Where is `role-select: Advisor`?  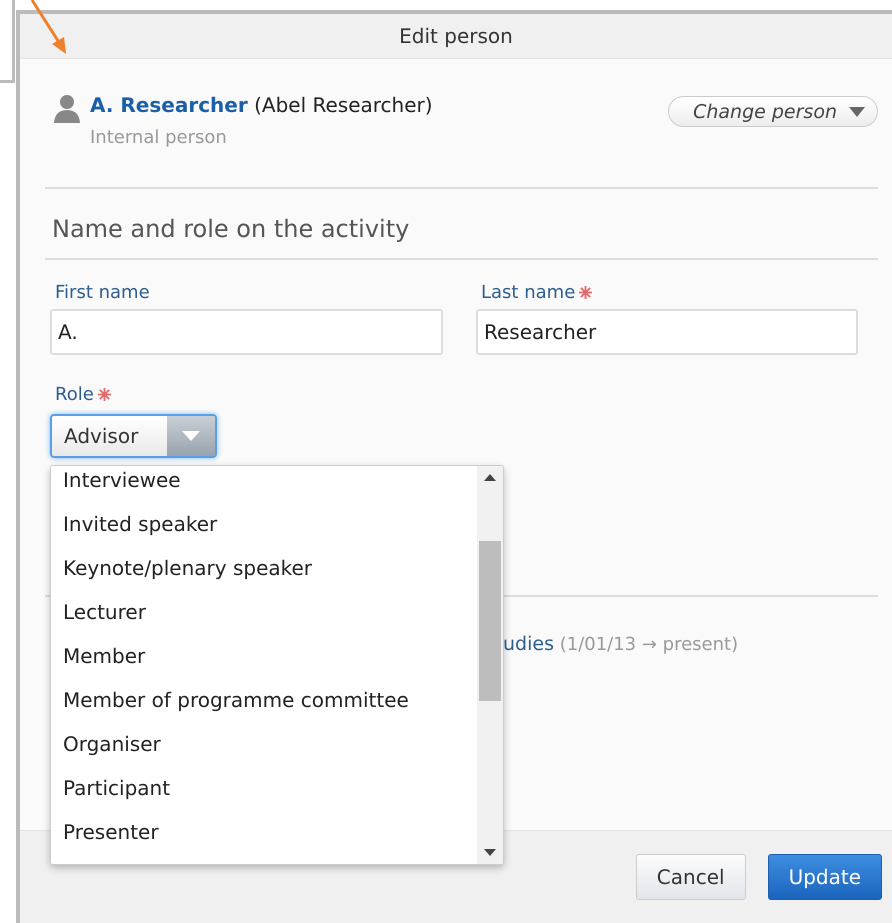 role-select: Advisor is located at coordinates (133, 436).